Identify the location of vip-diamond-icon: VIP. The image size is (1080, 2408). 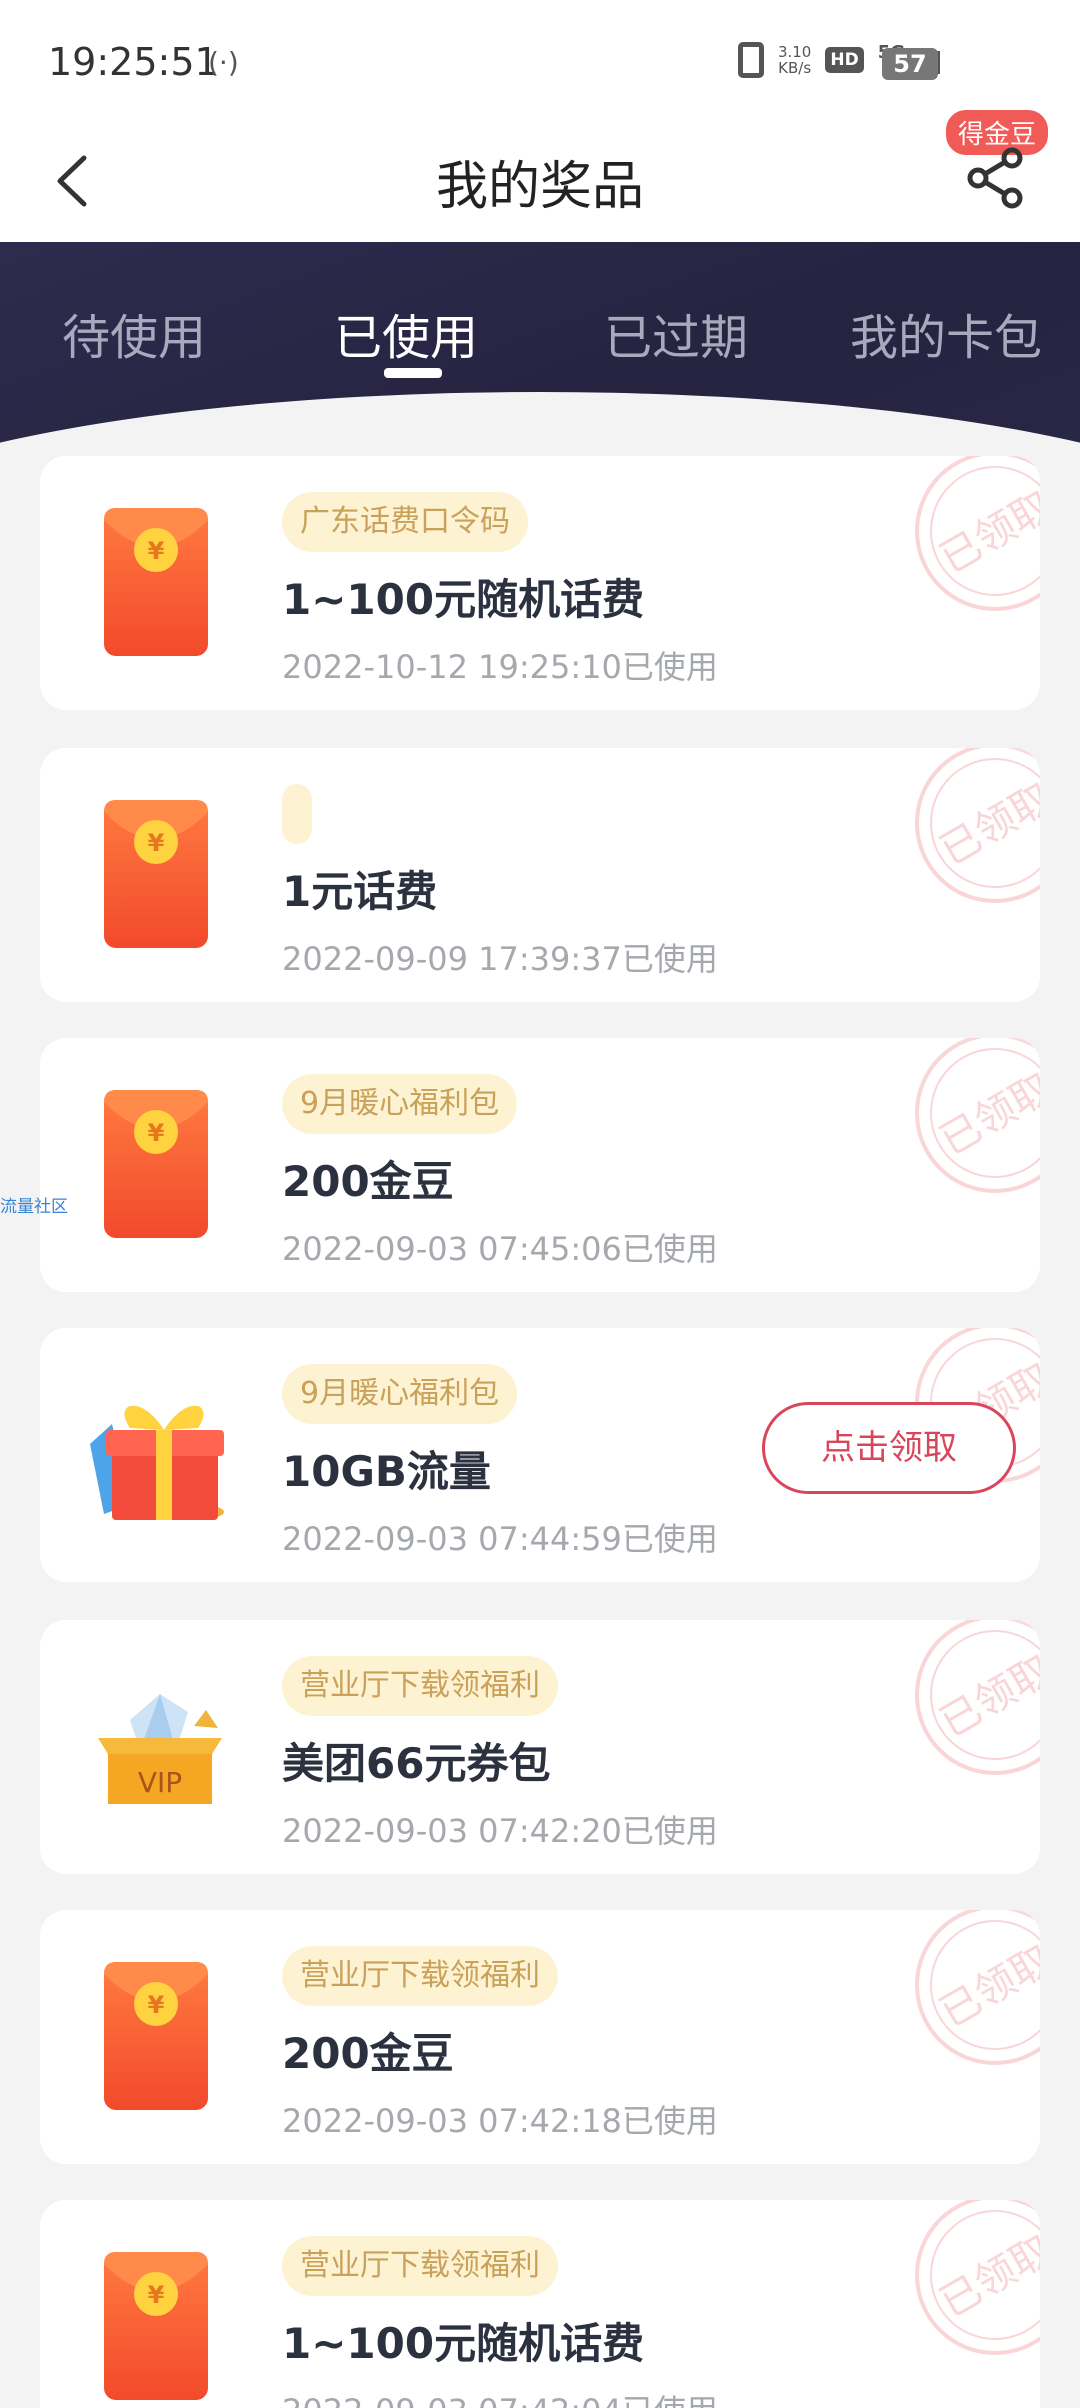
(160, 1749).